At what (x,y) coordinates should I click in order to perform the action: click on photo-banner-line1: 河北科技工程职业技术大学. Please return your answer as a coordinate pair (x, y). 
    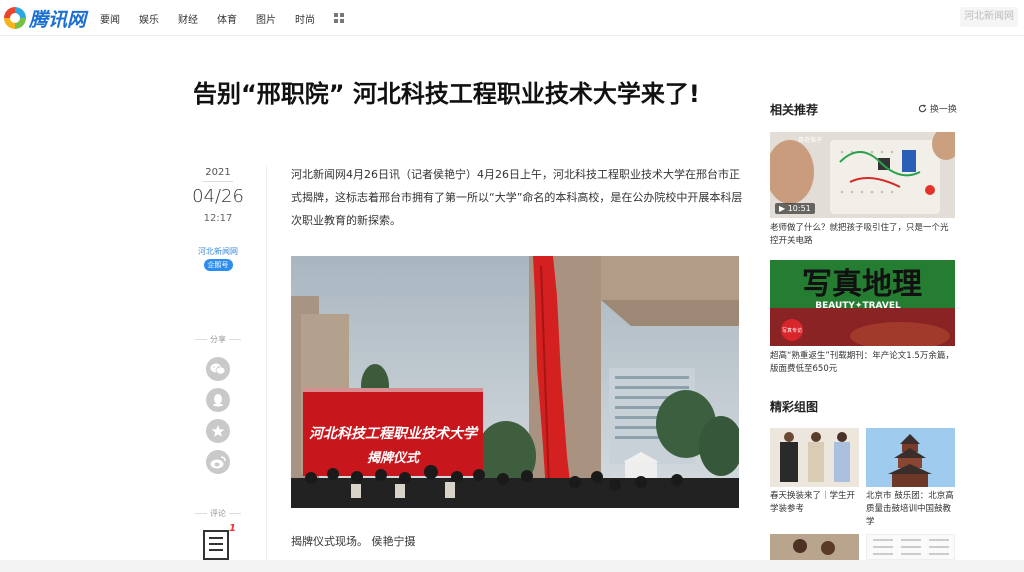
    Looking at the image, I should click on (394, 433).